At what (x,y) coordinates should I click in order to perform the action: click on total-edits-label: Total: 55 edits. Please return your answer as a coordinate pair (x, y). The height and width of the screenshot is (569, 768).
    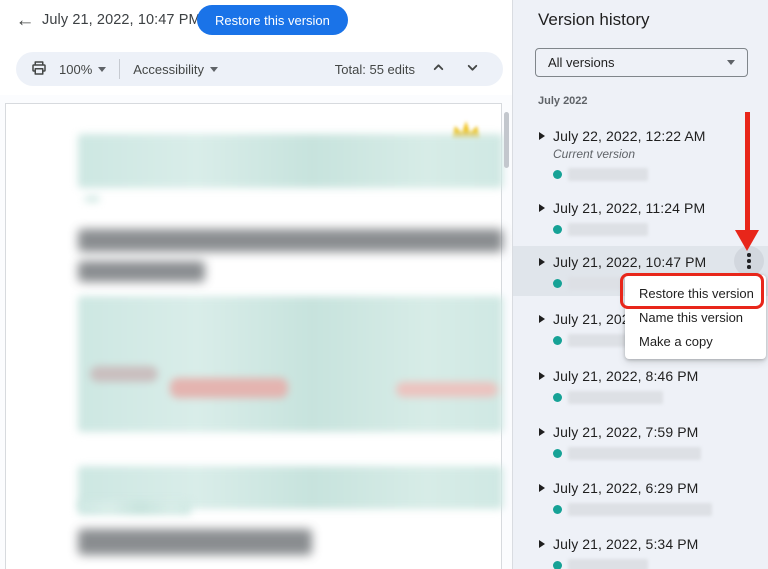
    Looking at the image, I should click on (374, 69).